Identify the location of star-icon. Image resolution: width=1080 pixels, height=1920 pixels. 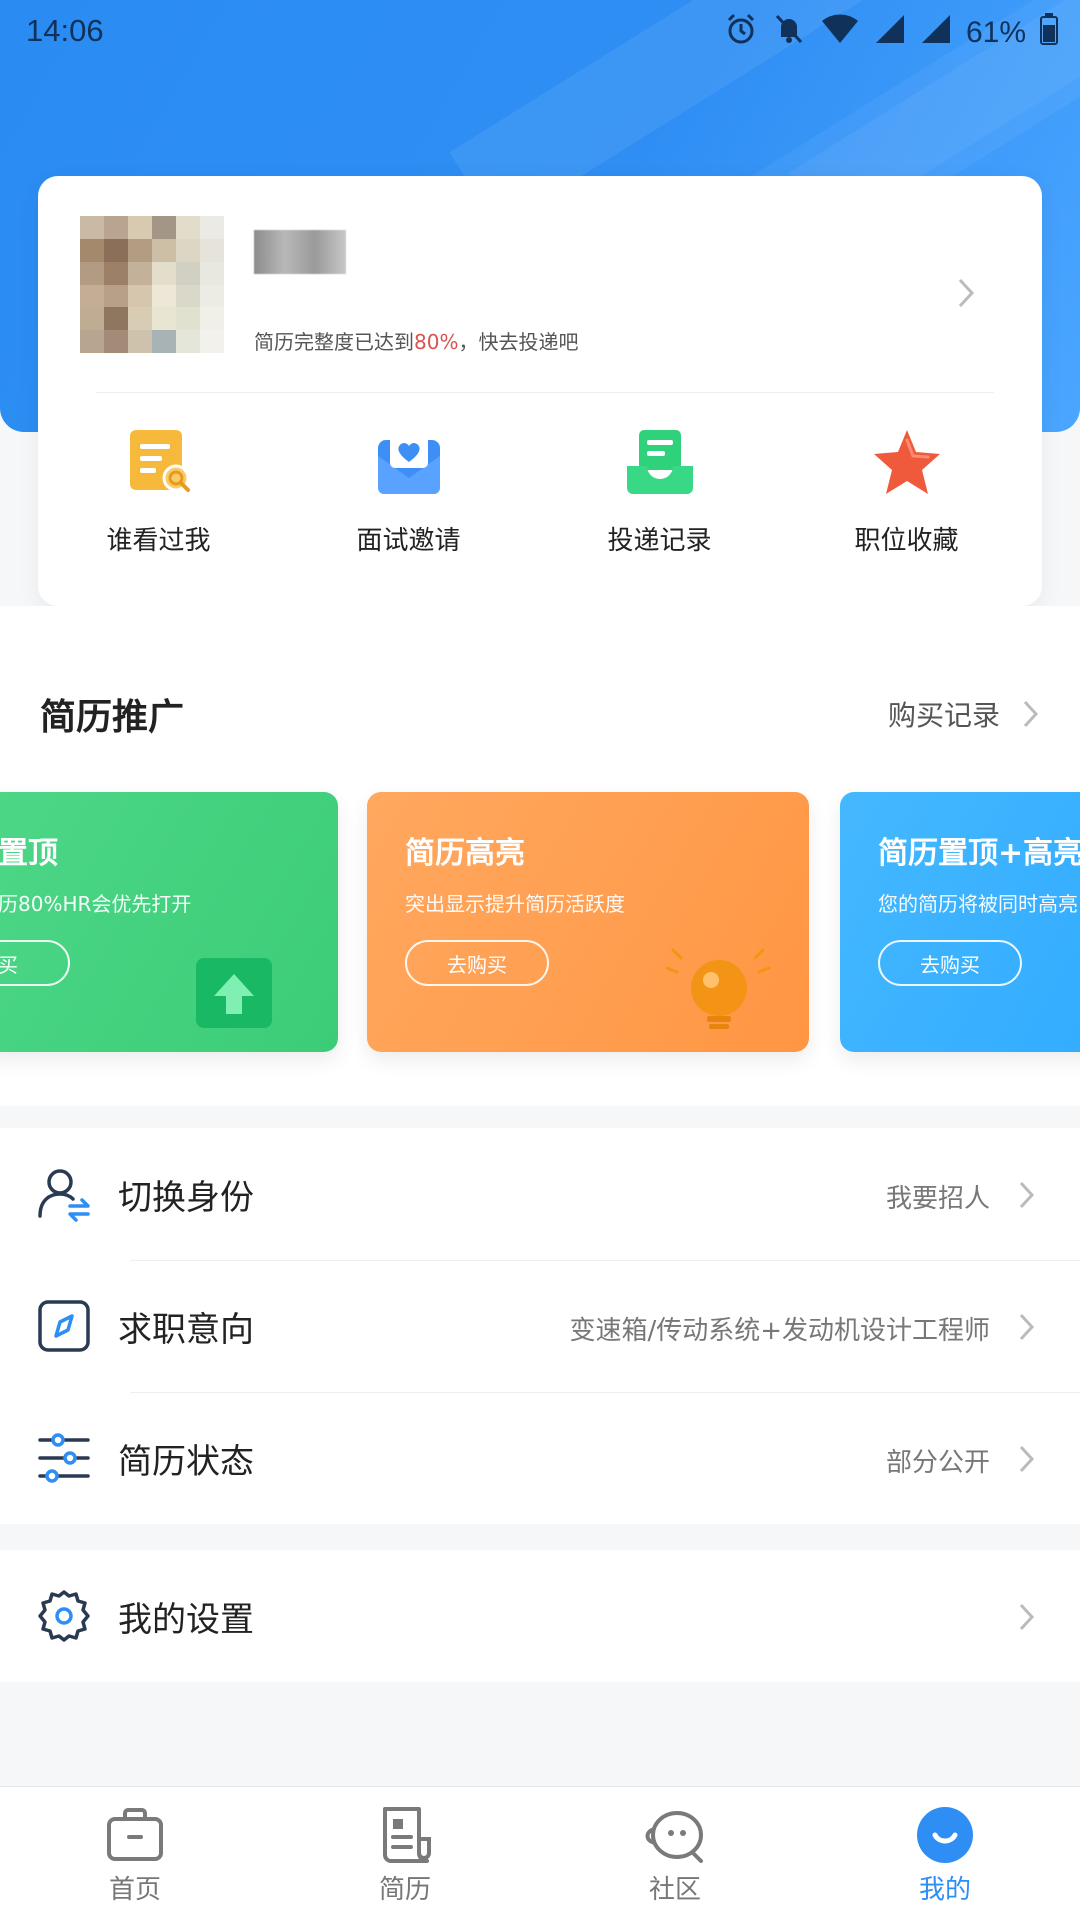
(906, 462).